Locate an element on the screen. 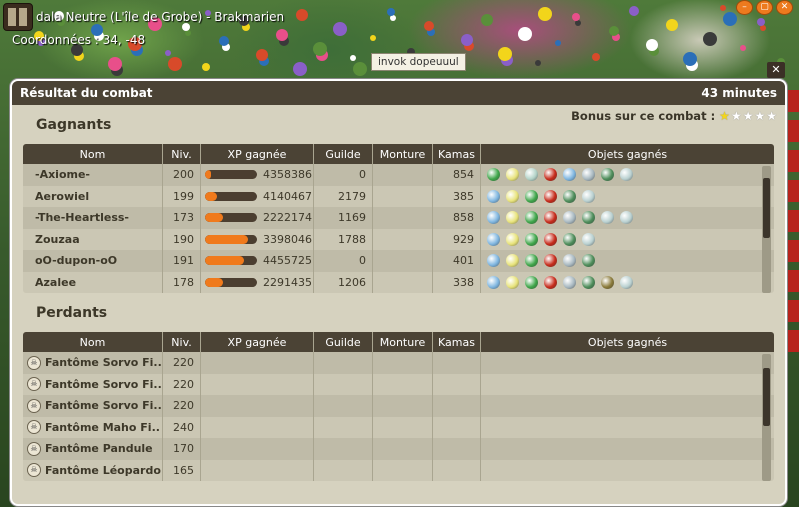 The height and width of the screenshot is (507, 799). table-row: ☠ Fantôme Pandule 170 is located at coordinates (398, 449).